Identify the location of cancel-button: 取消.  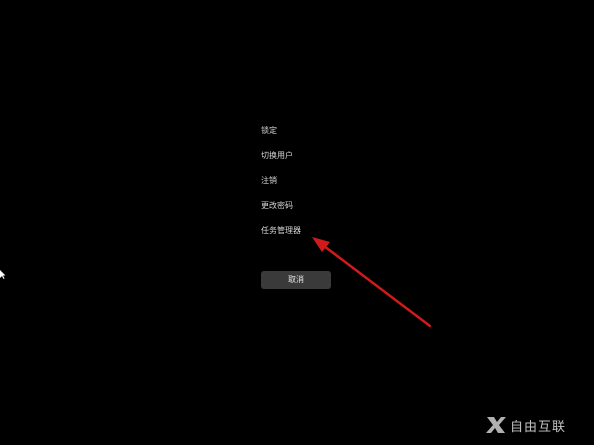
(296, 280).